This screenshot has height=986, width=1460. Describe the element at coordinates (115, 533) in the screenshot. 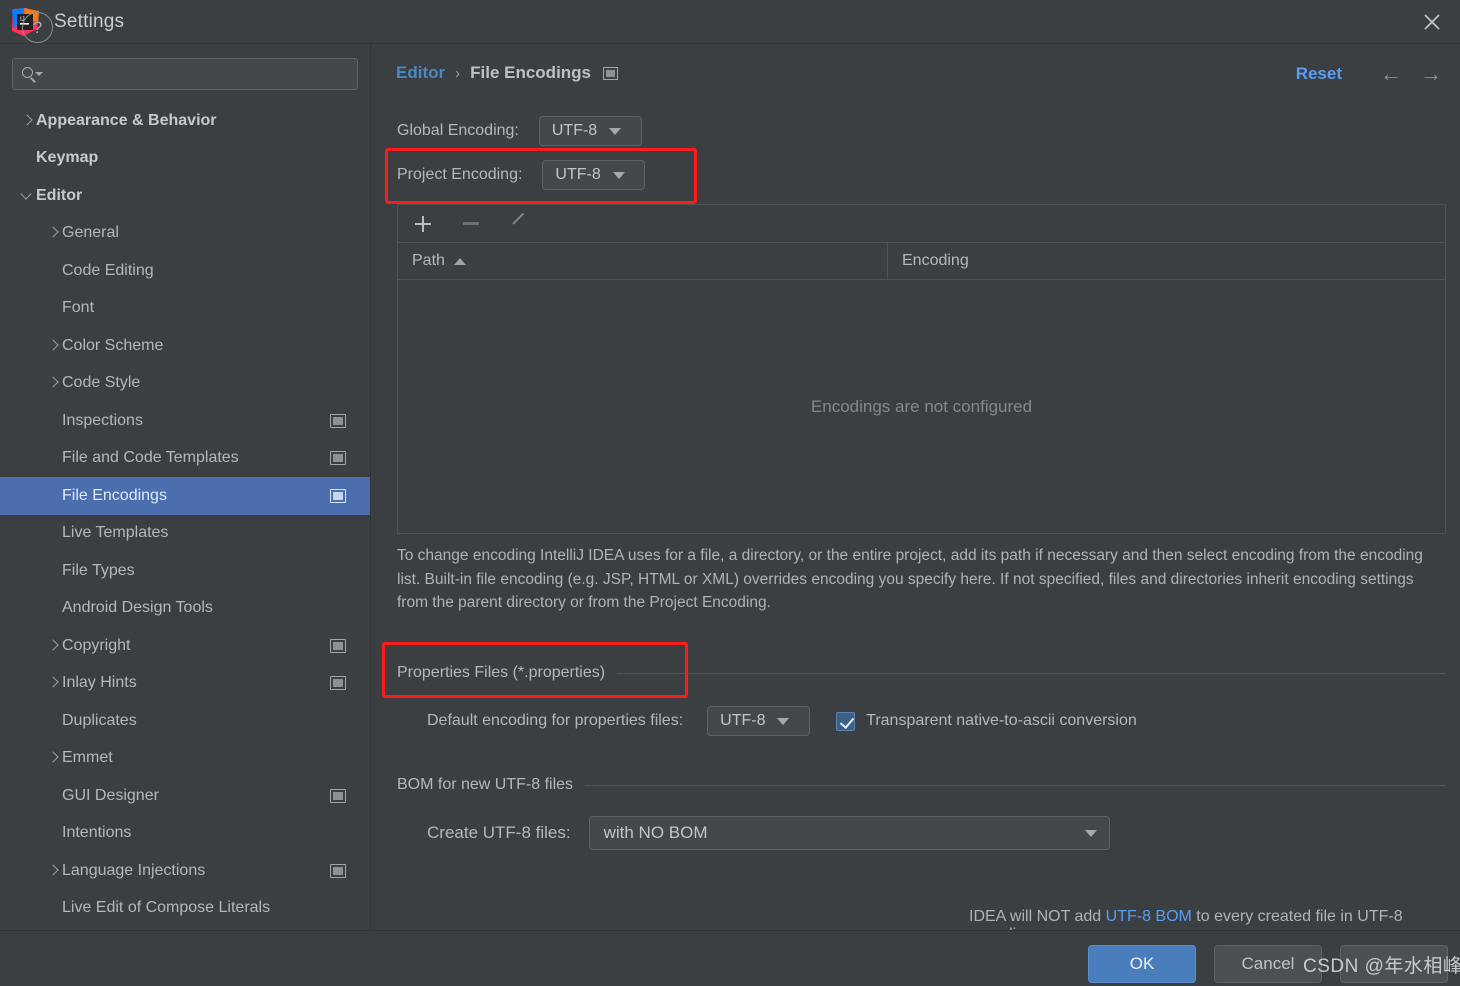

I see `sidebar-item-label: Live Templates` at that location.